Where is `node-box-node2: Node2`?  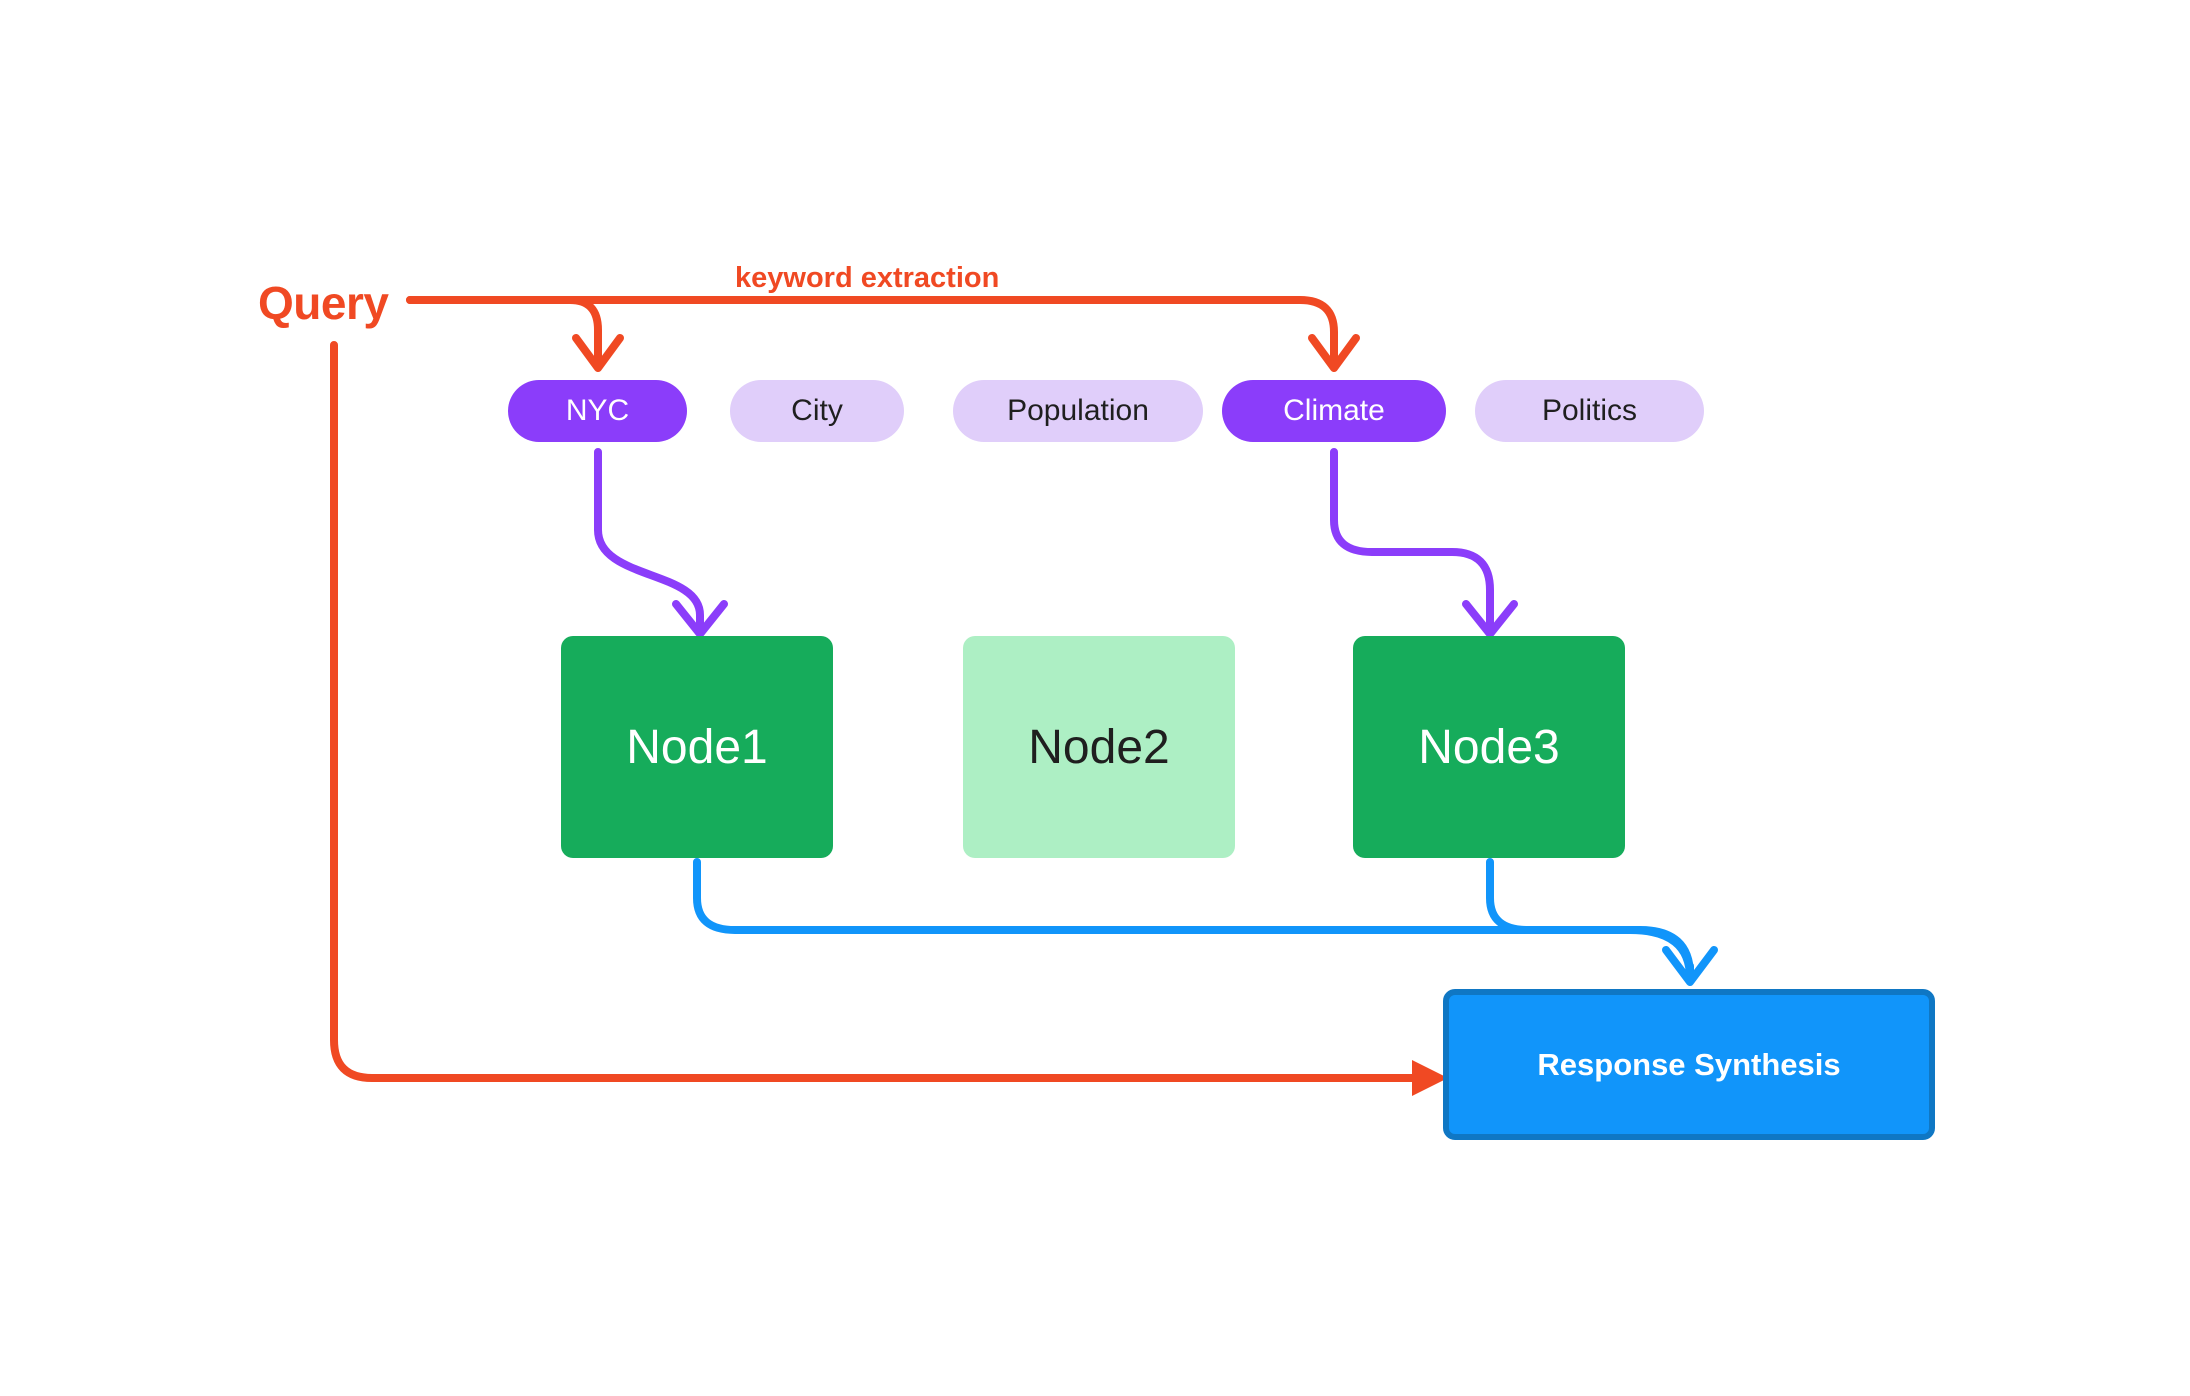
node-box-node2: Node2 is located at coordinates (1099, 747).